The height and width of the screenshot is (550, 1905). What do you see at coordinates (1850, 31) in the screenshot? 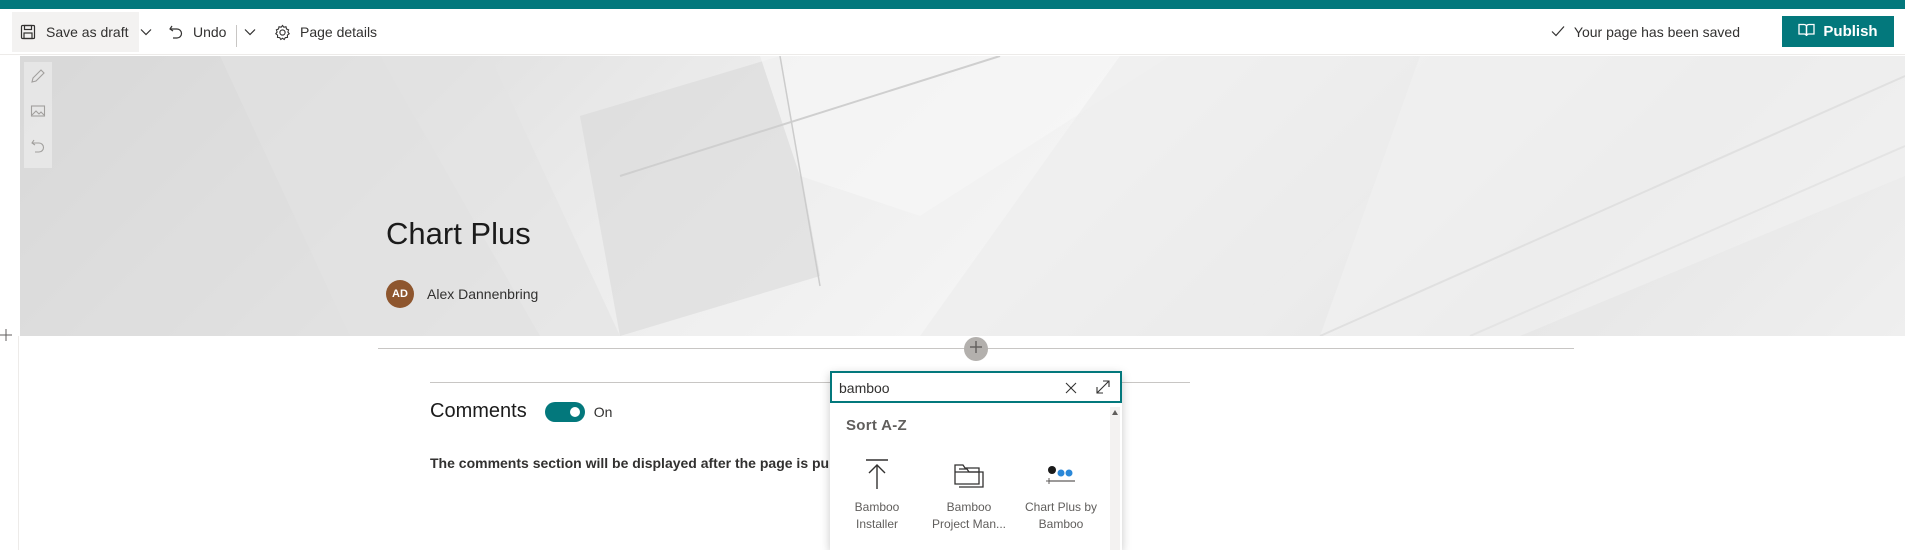
I see `publish-label: Publish` at bounding box center [1850, 31].